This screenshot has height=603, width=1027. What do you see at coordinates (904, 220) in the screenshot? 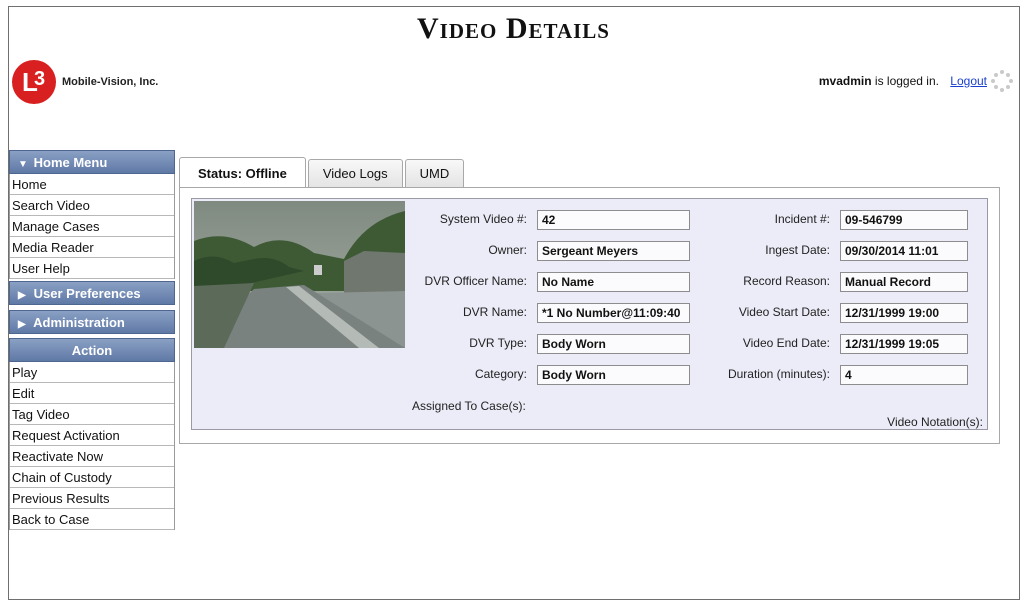
I see `incident-field: 09-546799` at bounding box center [904, 220].